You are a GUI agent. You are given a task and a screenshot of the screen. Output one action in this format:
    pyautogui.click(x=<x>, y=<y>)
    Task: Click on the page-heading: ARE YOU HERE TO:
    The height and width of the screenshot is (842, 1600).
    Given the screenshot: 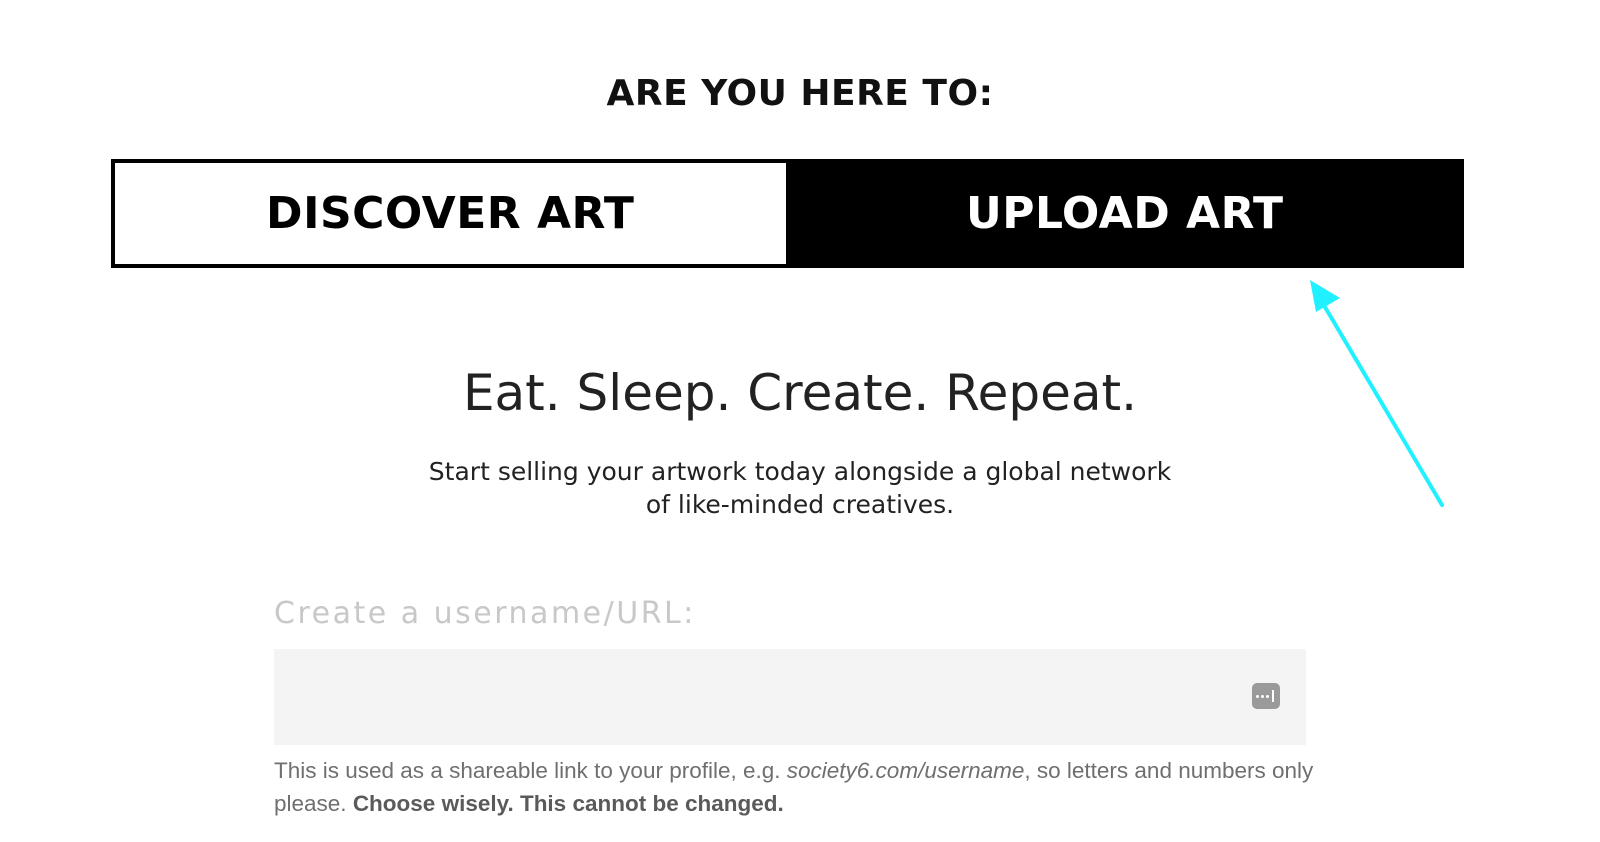 What is the action you would take?
    pyautogui.click(x=800, y=93)
    